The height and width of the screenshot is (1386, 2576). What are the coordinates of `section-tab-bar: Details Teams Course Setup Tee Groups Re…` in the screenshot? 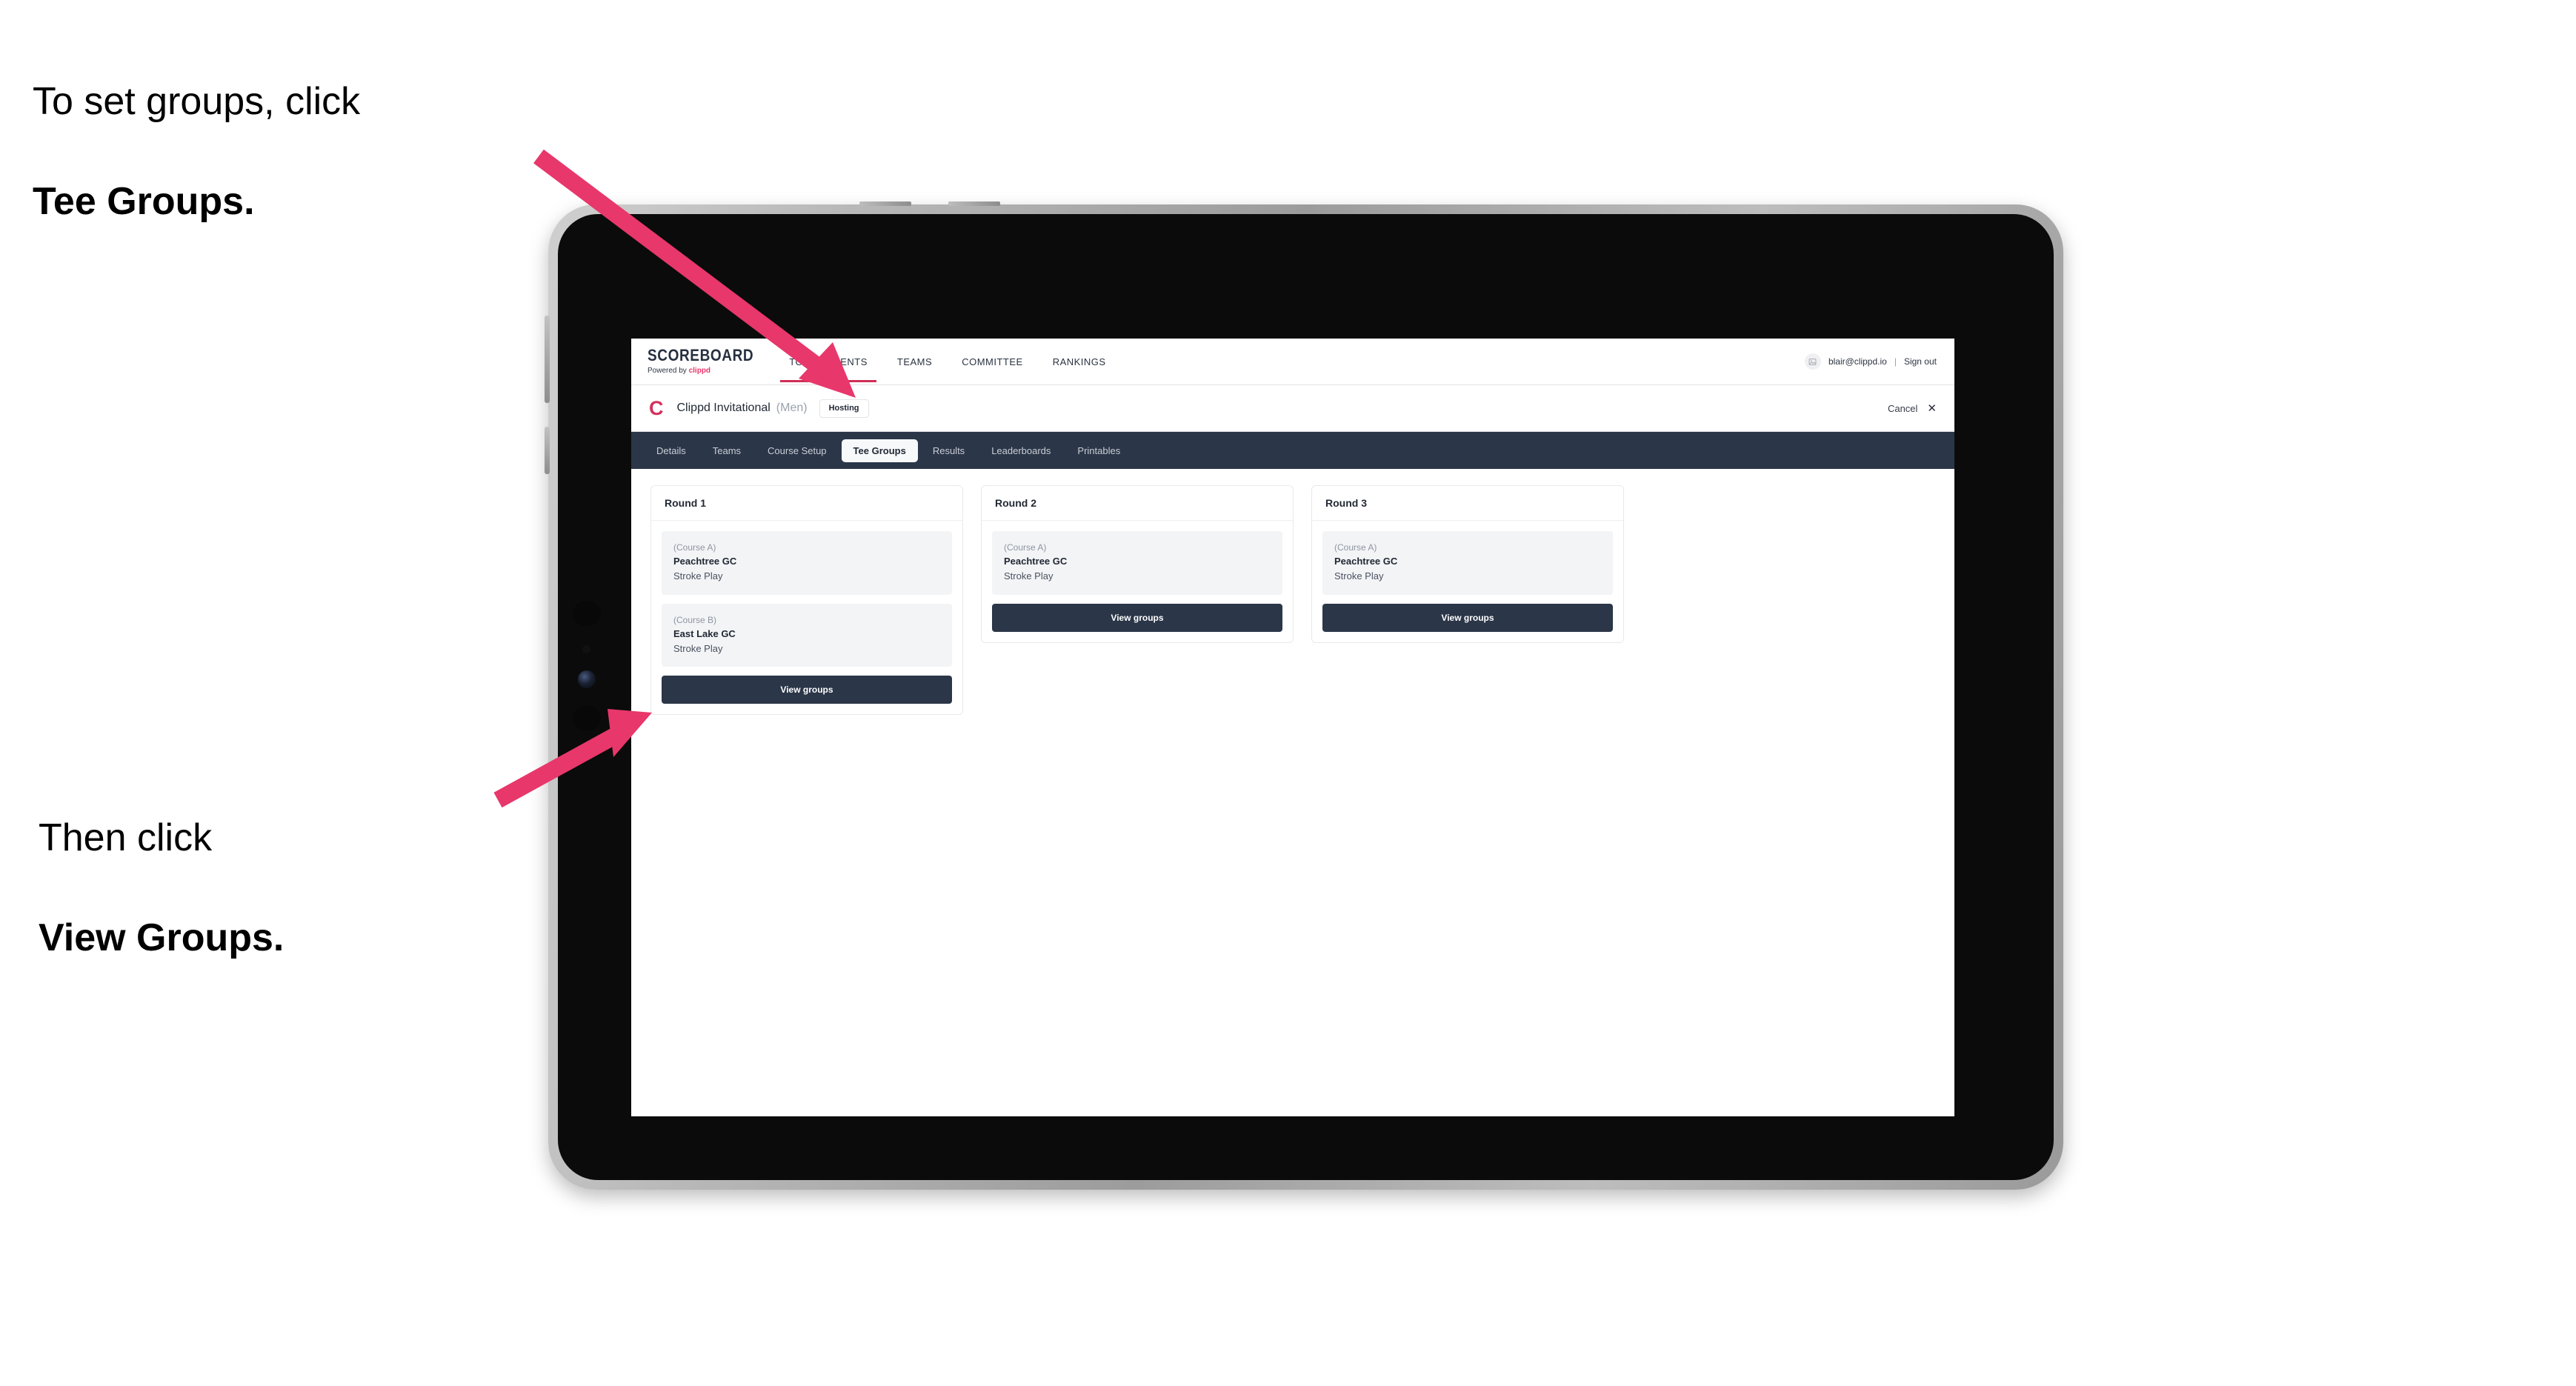 It's located at (1292, 451).